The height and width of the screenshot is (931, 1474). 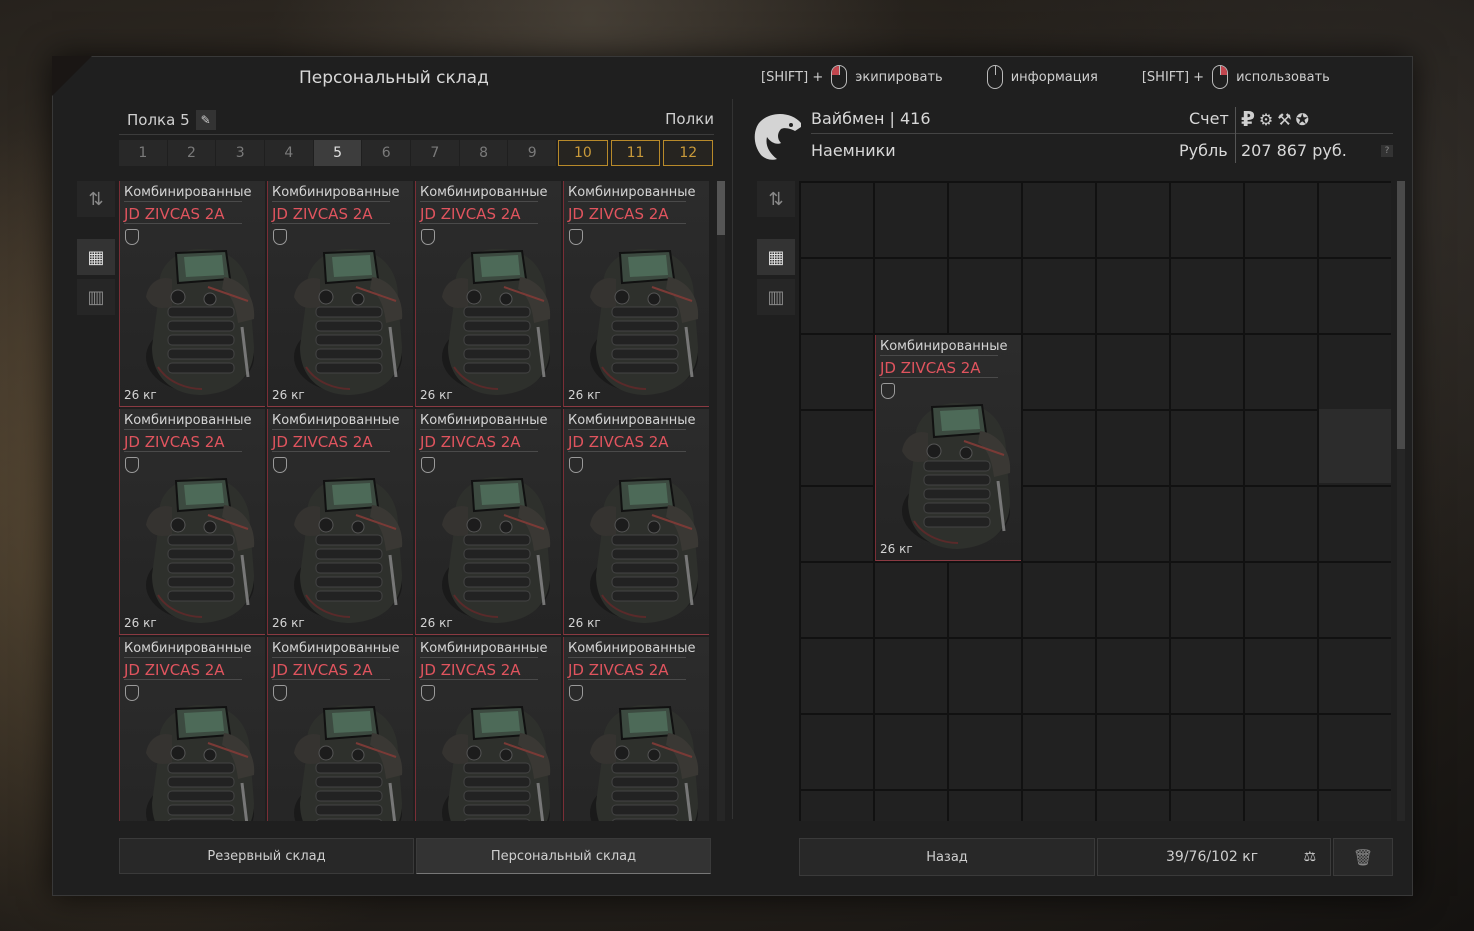 What do you see at coordinates (792, 77) in the screenshot?
I see `hint-prefix: [SHIFT] +` at bounding box center [792, 77].